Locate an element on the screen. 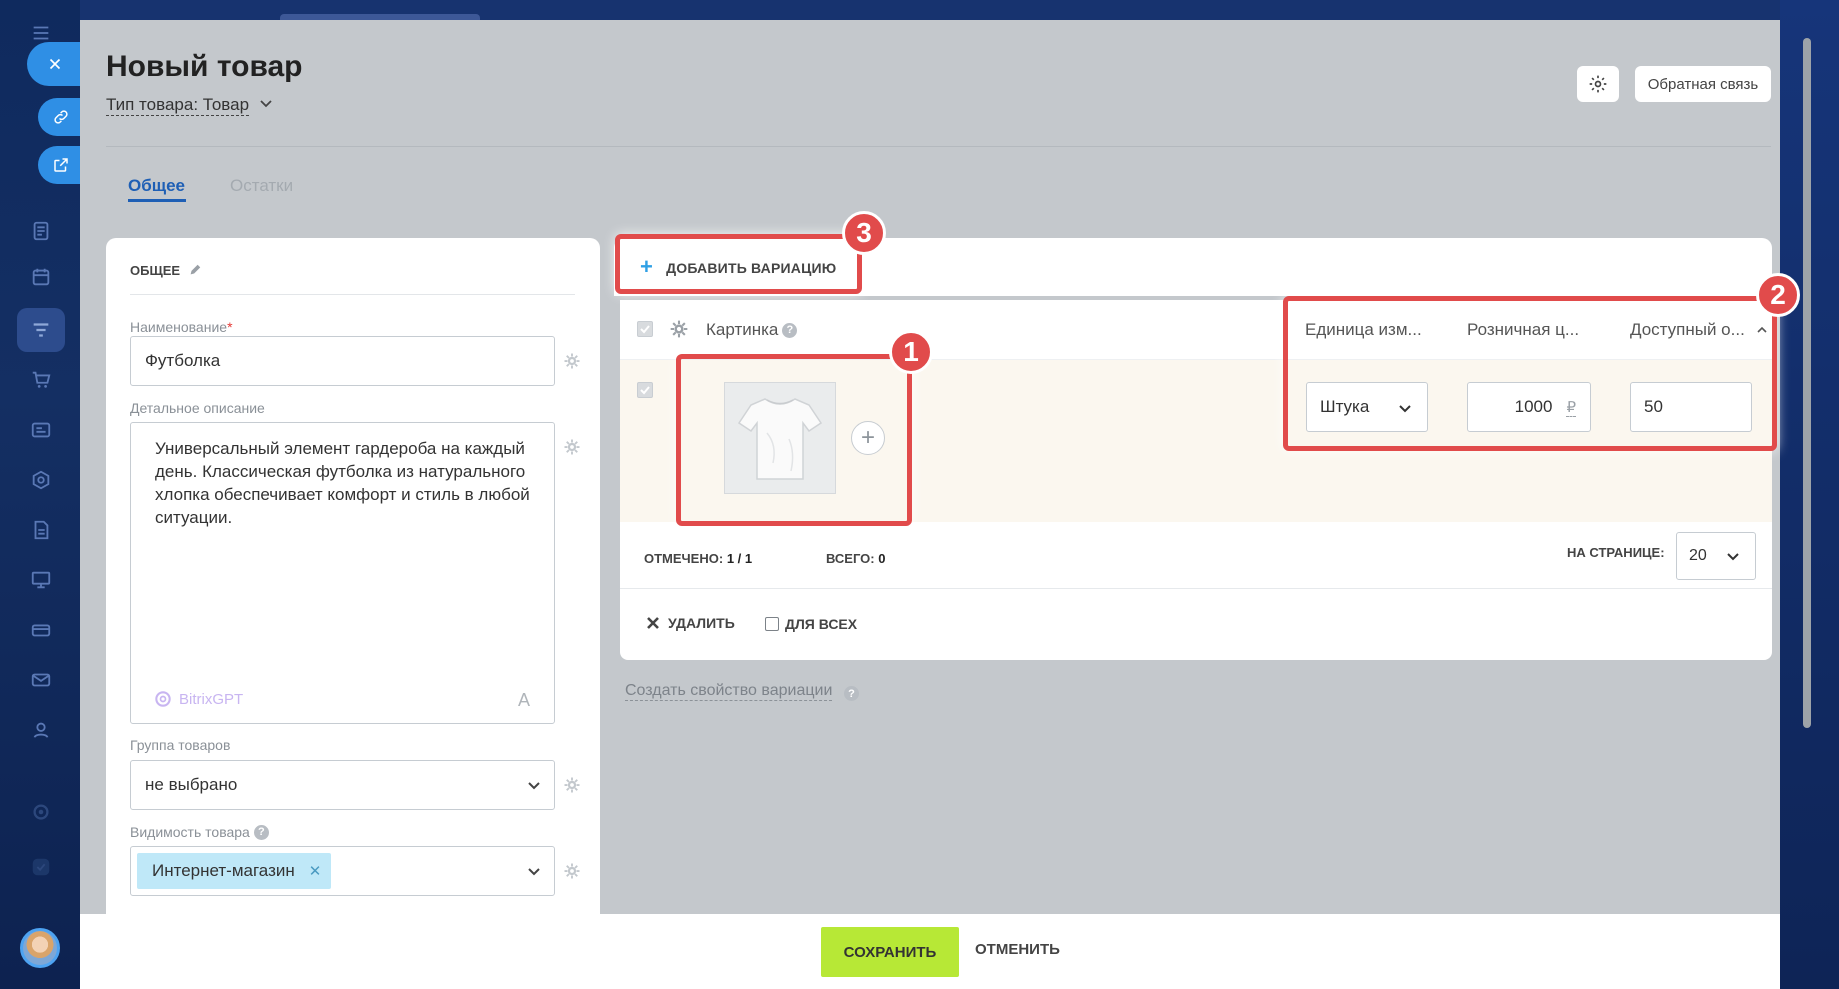 This screenshot has width=1839, height=989. product-type-selector: Тип товара: Товар is located at coordinates (178, 105).